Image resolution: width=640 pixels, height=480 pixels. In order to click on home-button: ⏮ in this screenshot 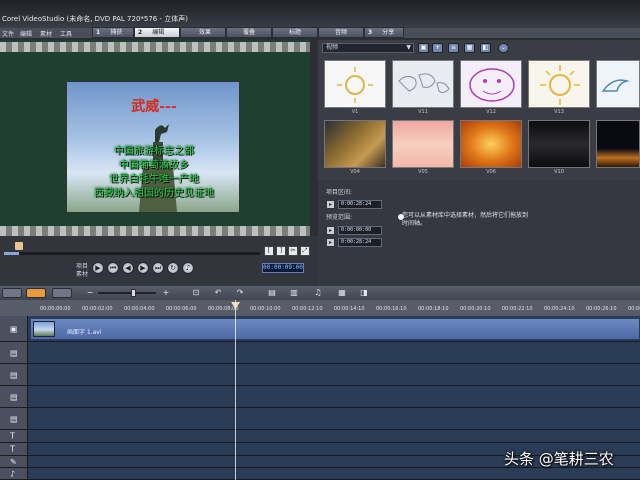, I will do `click(113, 268)`.